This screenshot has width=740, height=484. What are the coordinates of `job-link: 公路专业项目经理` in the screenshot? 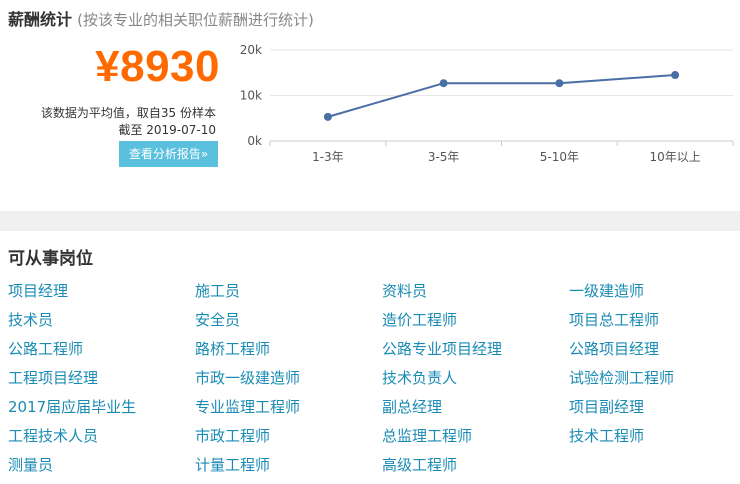 It's located at (475, 350).